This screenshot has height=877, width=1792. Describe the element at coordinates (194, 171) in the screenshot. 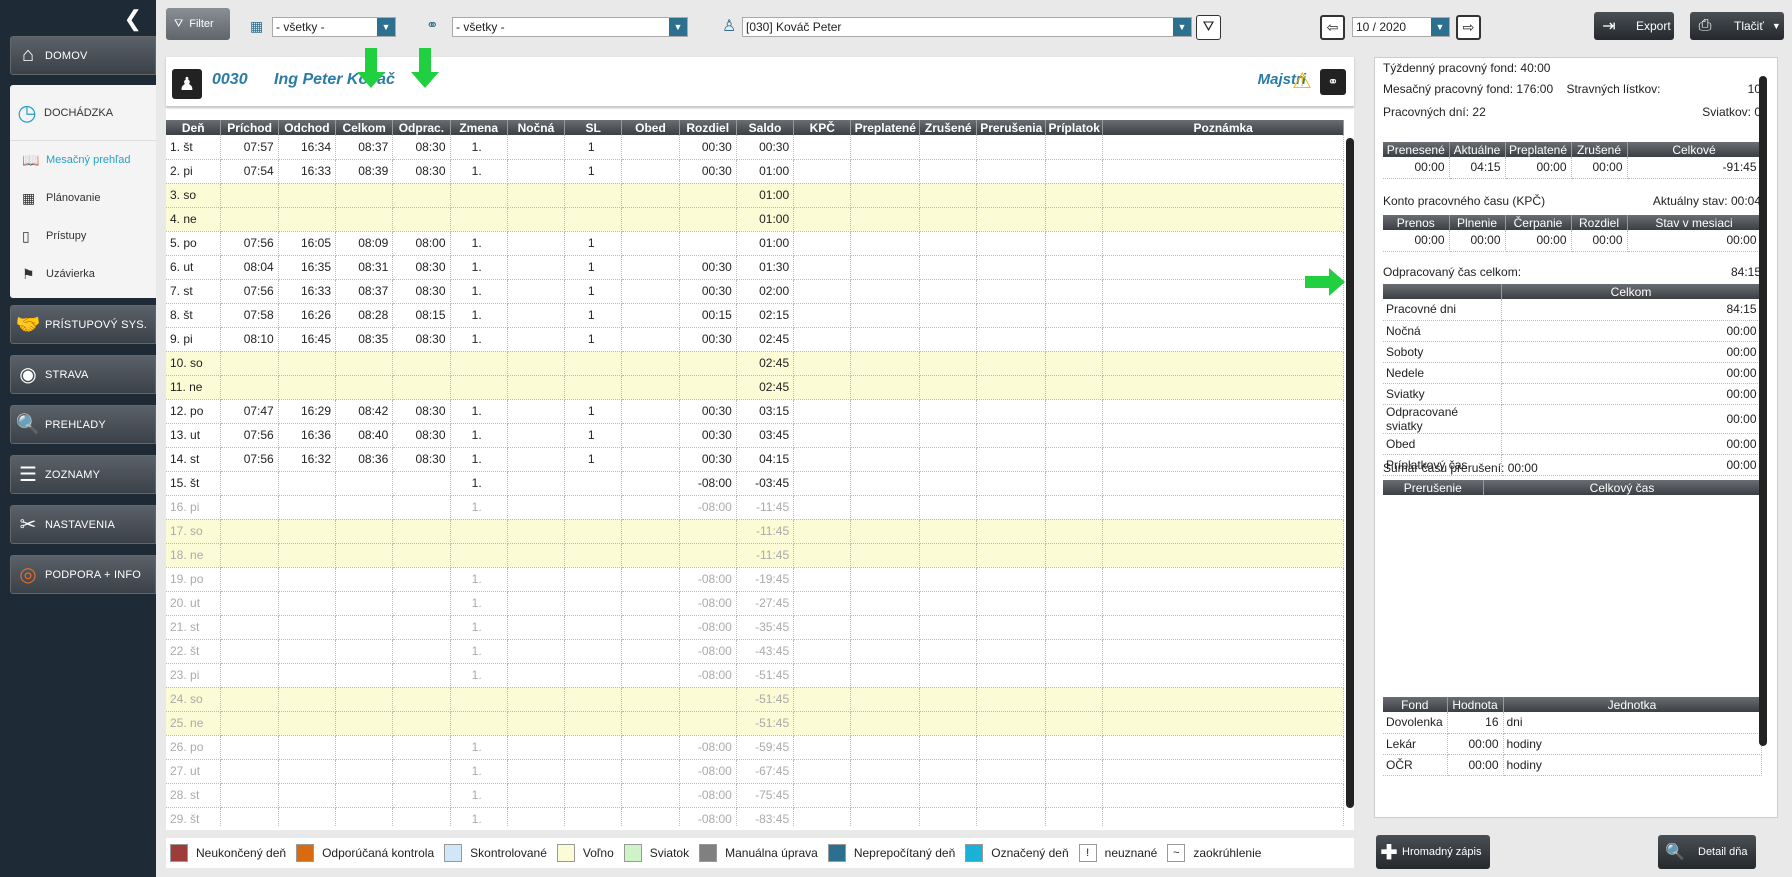

I see `table-cell: 2. pi` at that location.